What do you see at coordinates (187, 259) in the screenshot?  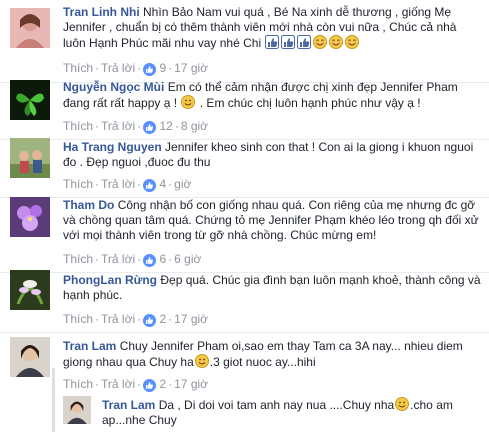 I see `timestamp: 6 giờ` at bounding box center [187, 259].